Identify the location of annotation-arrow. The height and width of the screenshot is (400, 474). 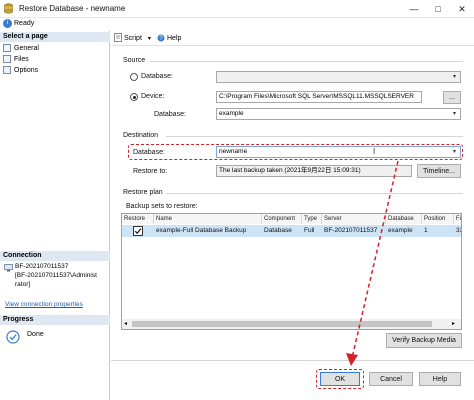
(372, 263).